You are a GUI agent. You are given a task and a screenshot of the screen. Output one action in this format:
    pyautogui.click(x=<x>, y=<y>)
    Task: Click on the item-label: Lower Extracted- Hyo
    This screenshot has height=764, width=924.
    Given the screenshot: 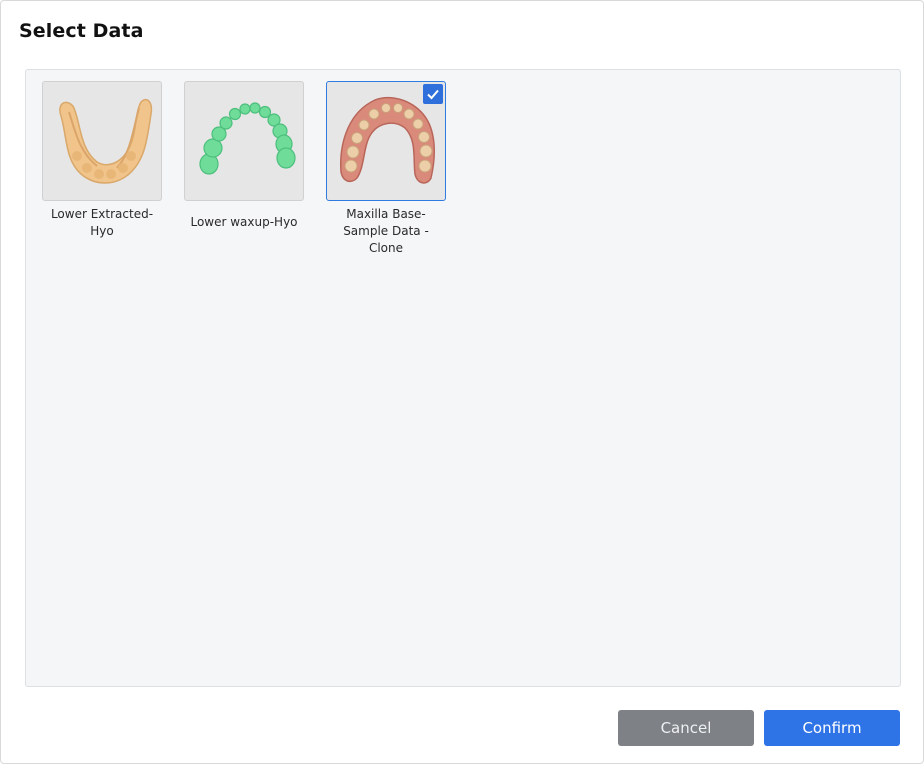 What is the action you would take?
    pyautogui.click(x=102, y=223)
    